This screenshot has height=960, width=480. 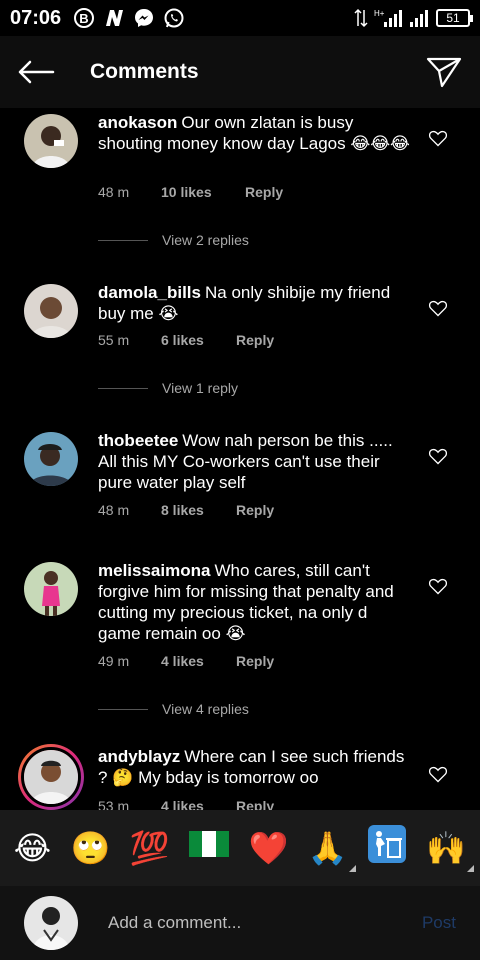 I want to click on svg-text: B, so click(x=83, y=18).